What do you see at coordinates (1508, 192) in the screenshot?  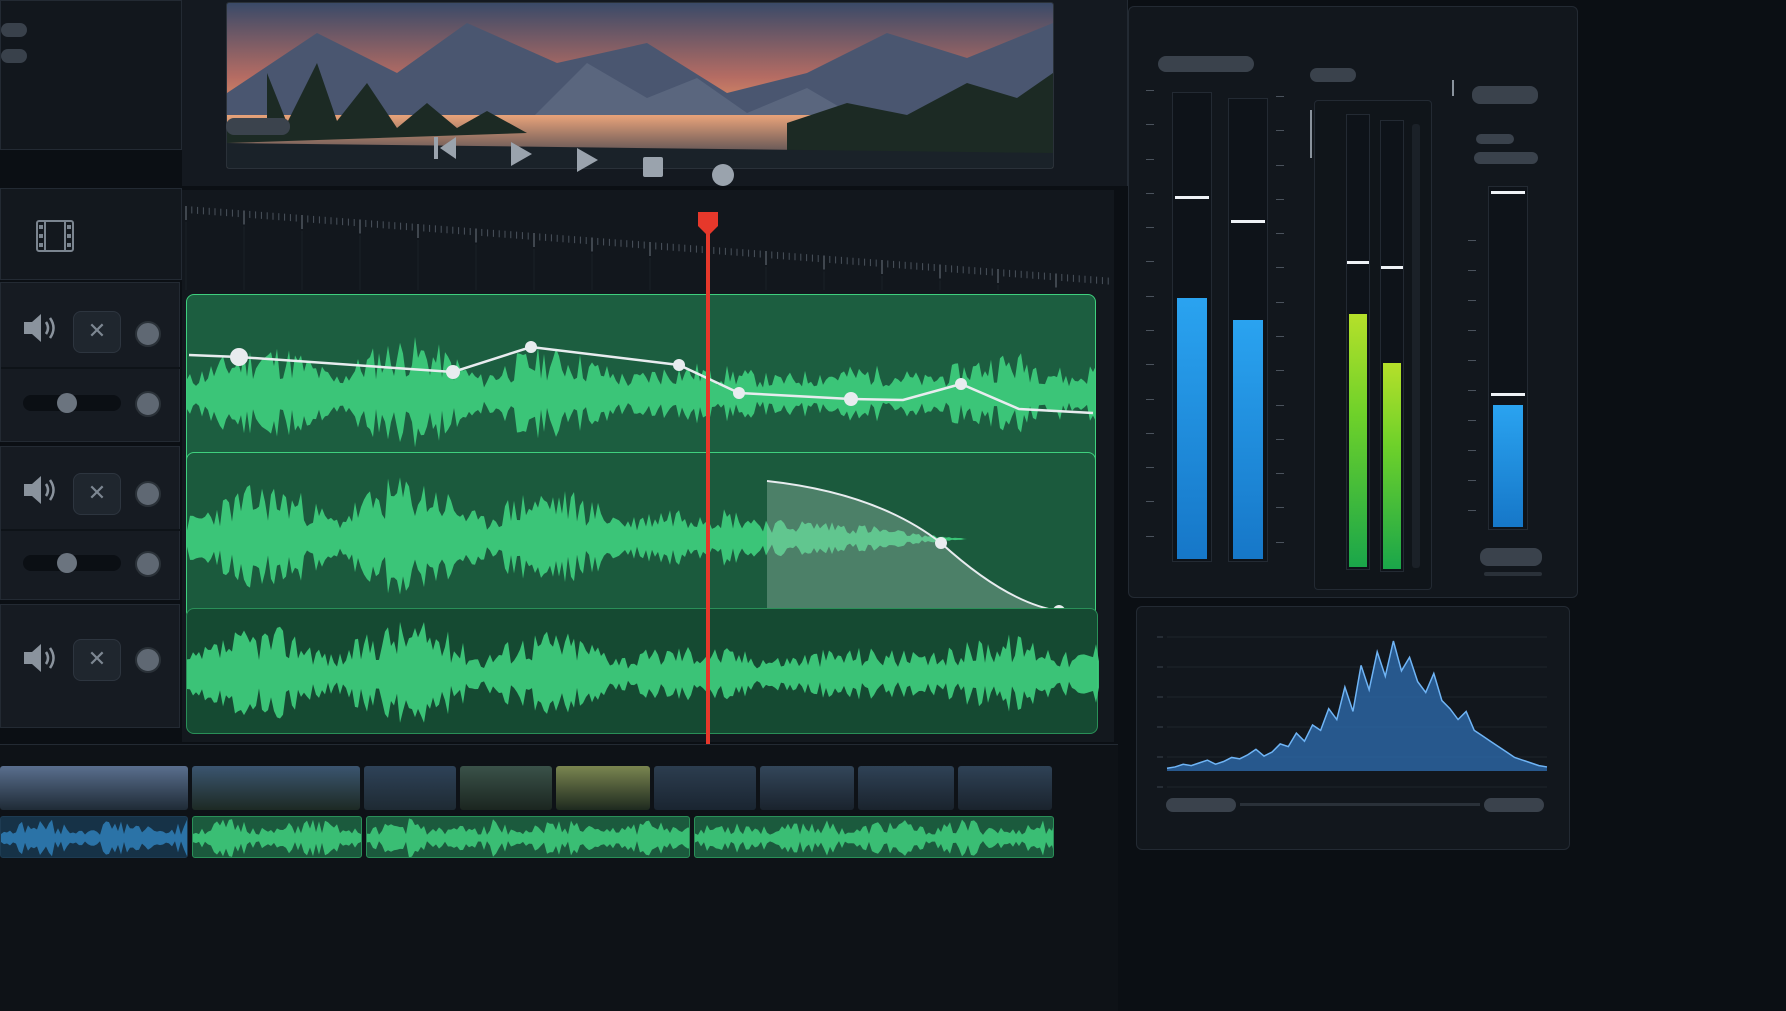 I see `meter-top-cap` at bounding box center [1508, 192].